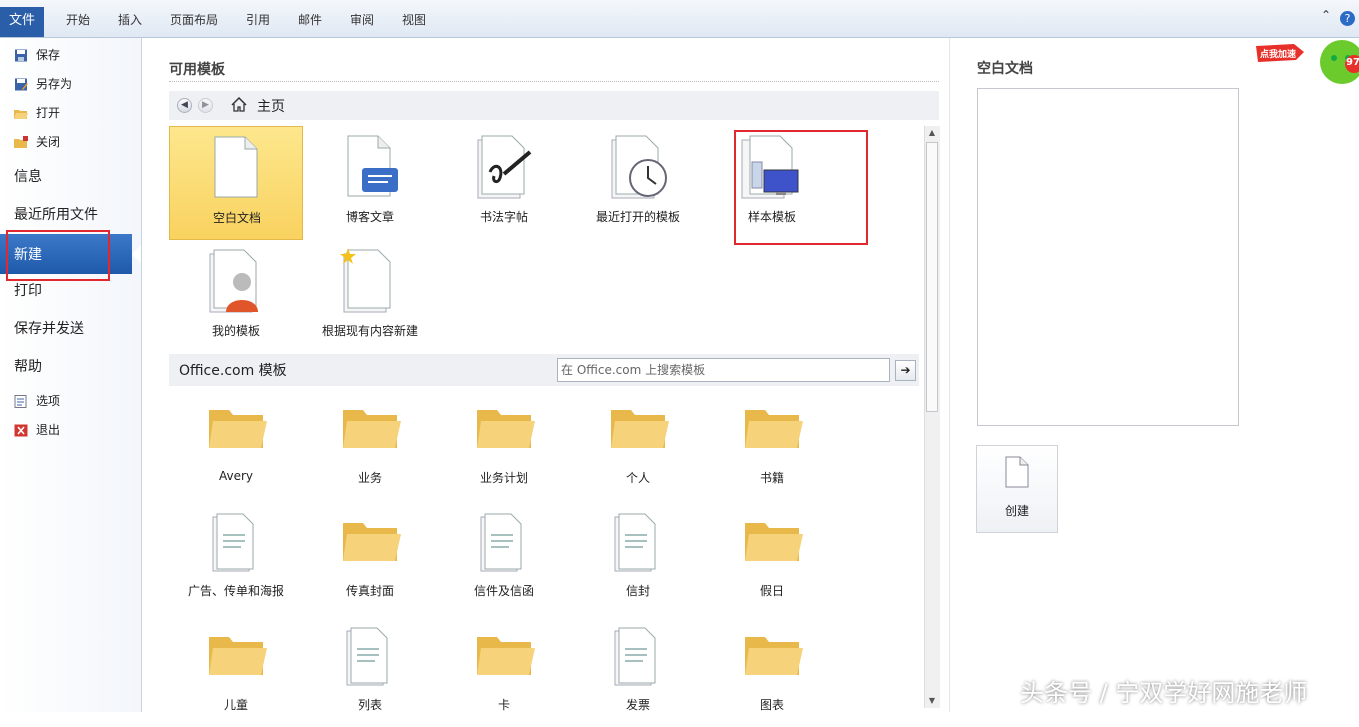 The image size is (1359, 727). Describe the element at coordinates (21, 430) in the screenshot. I see `exit-icon` at that location.